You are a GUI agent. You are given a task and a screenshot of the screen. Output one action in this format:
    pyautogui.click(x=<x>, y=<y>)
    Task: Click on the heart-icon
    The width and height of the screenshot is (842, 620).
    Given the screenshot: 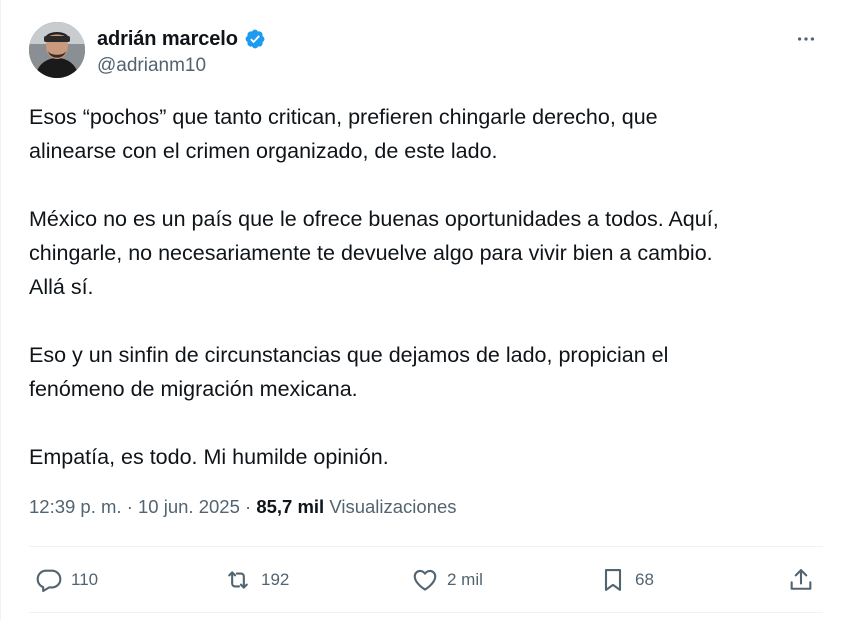 What is the action you would take?
    pyautogui.click(x=425, y=580)
    